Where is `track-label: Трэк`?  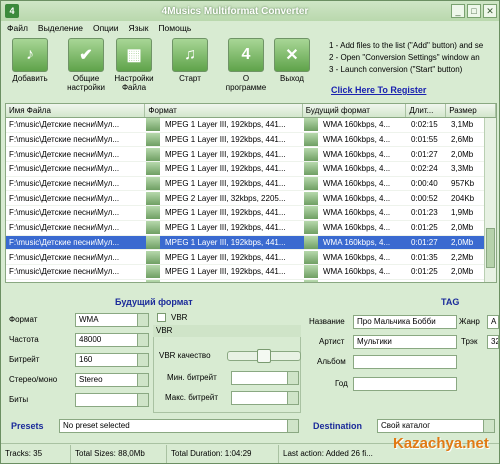 track-label: Трэк is located at coordinates (469, 341).